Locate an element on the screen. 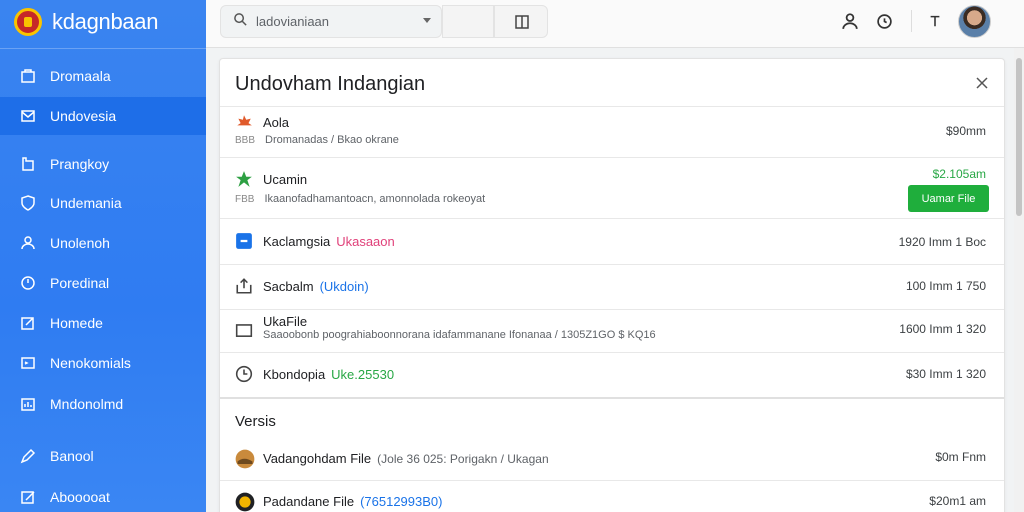 Image resolution: width=1024 pixels, height=512 pixels. sidebar-item-undemania: Undemania is located at coordinates (103, 203).